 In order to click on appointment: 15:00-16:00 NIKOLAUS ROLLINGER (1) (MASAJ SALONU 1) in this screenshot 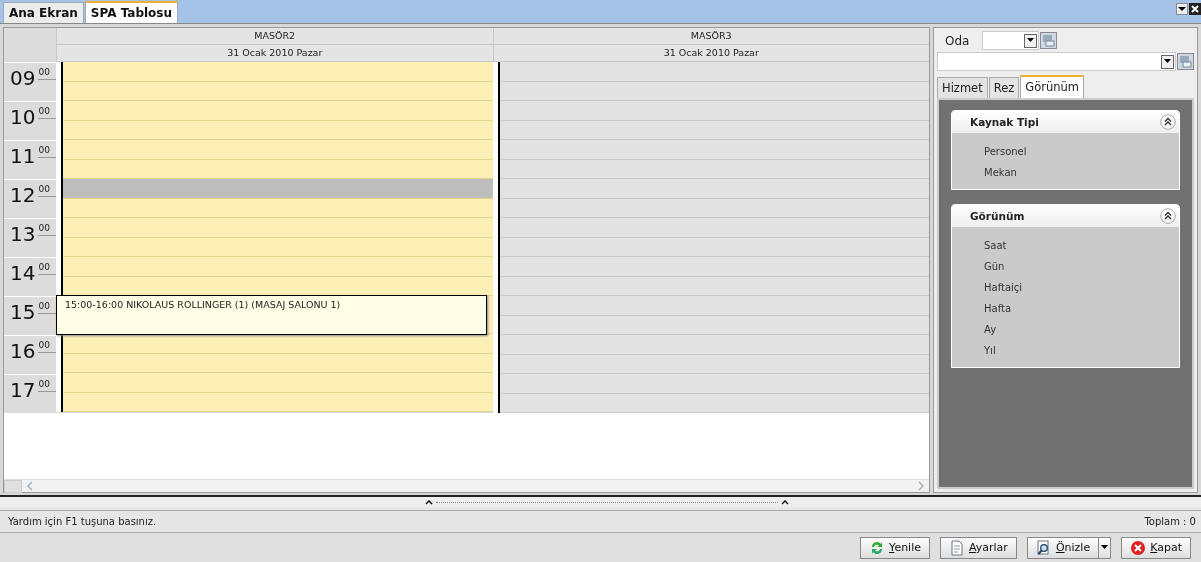, I will do `click(271, 315)`.